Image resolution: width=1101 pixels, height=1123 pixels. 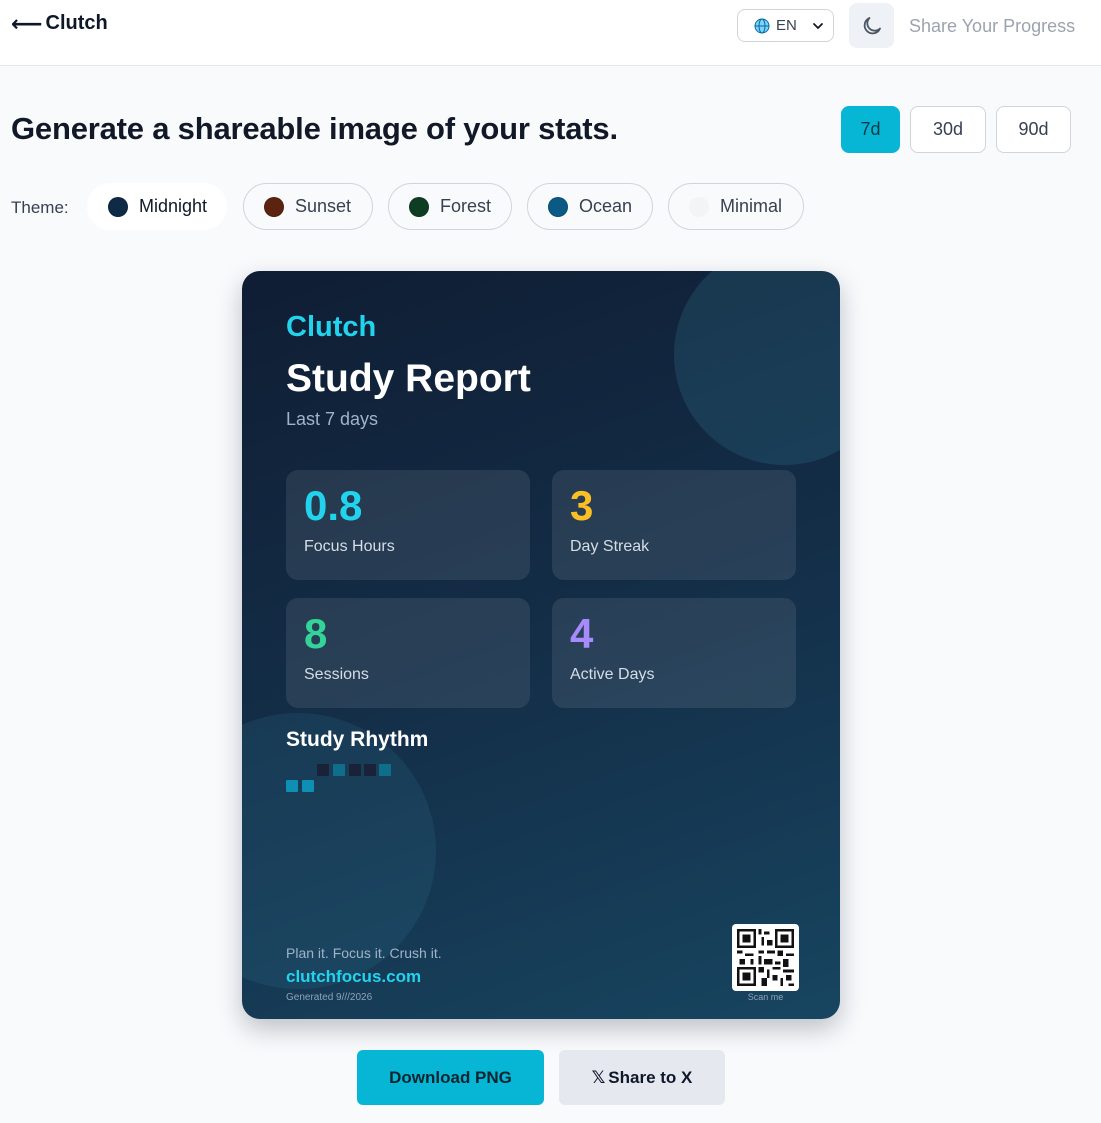 I want to click on share-to-x-label: Share to X, so click(x=650, y=1077).